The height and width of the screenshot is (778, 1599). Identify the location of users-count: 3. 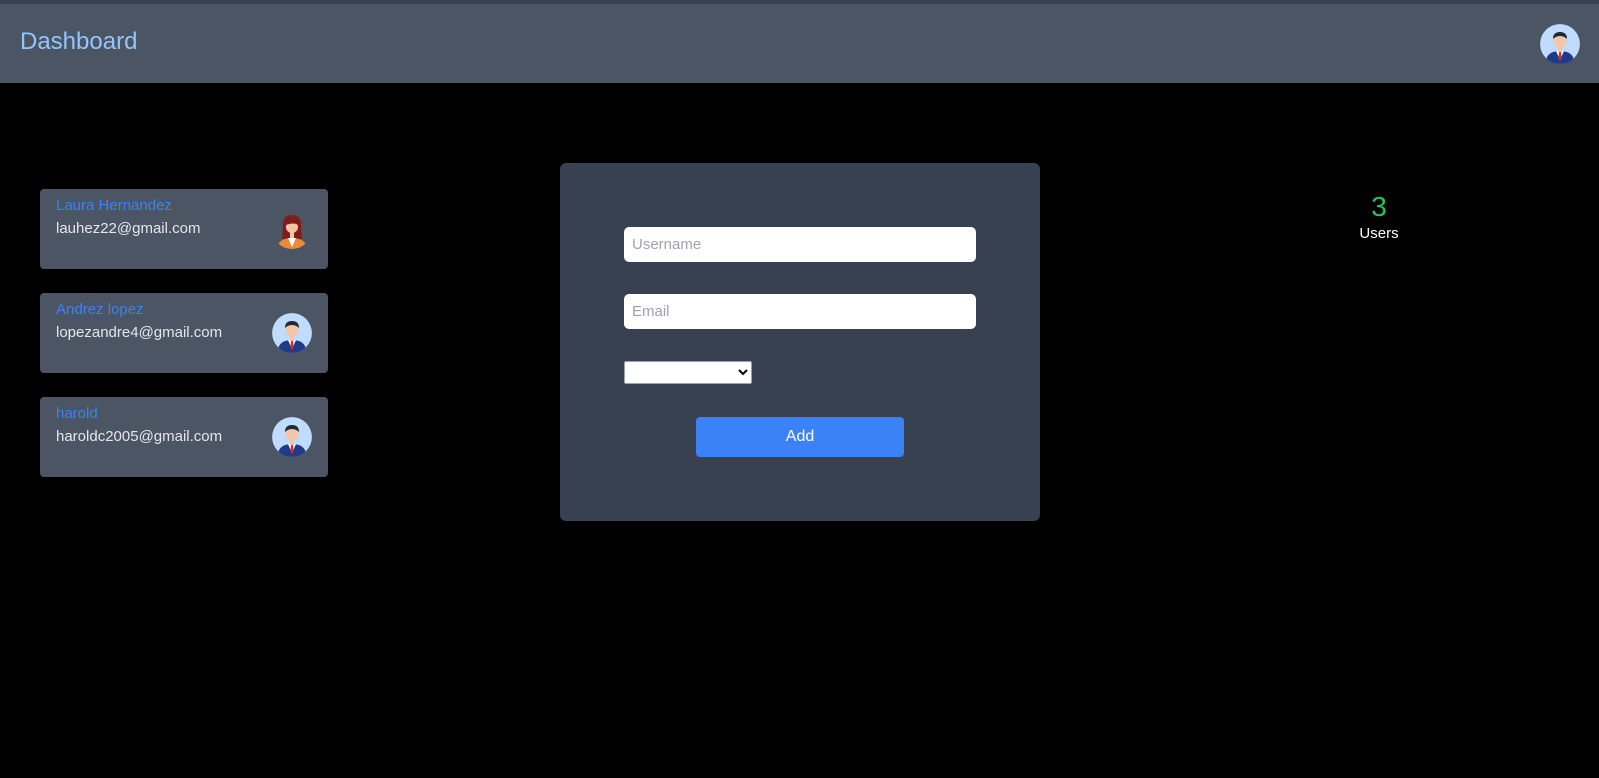
(1379, 206).